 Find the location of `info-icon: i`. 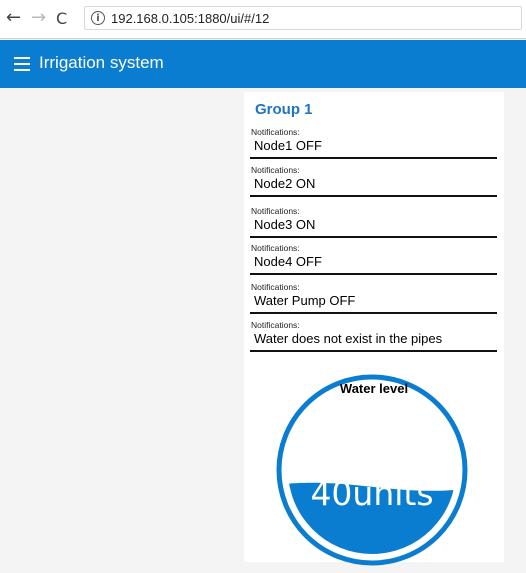

info-icon: i is located at coordinates (98, 18).